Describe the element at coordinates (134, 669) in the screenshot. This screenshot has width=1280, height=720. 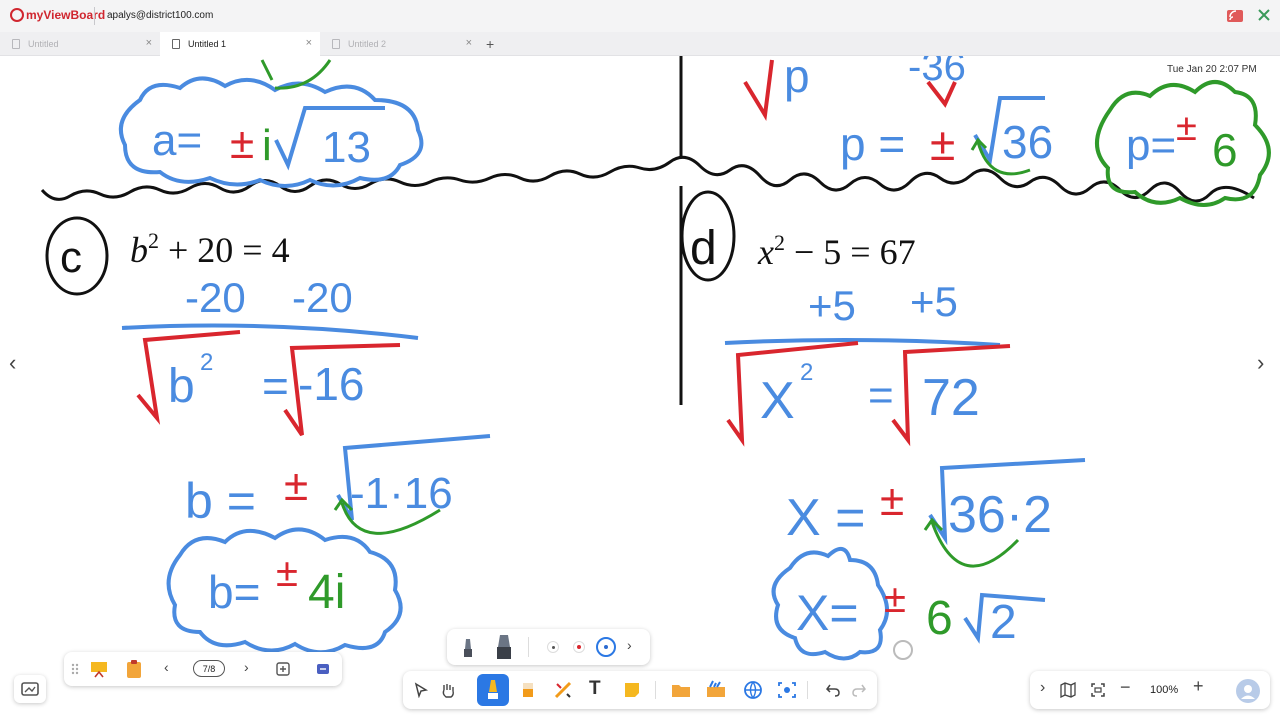
I see `clipboard-icon` at that location.